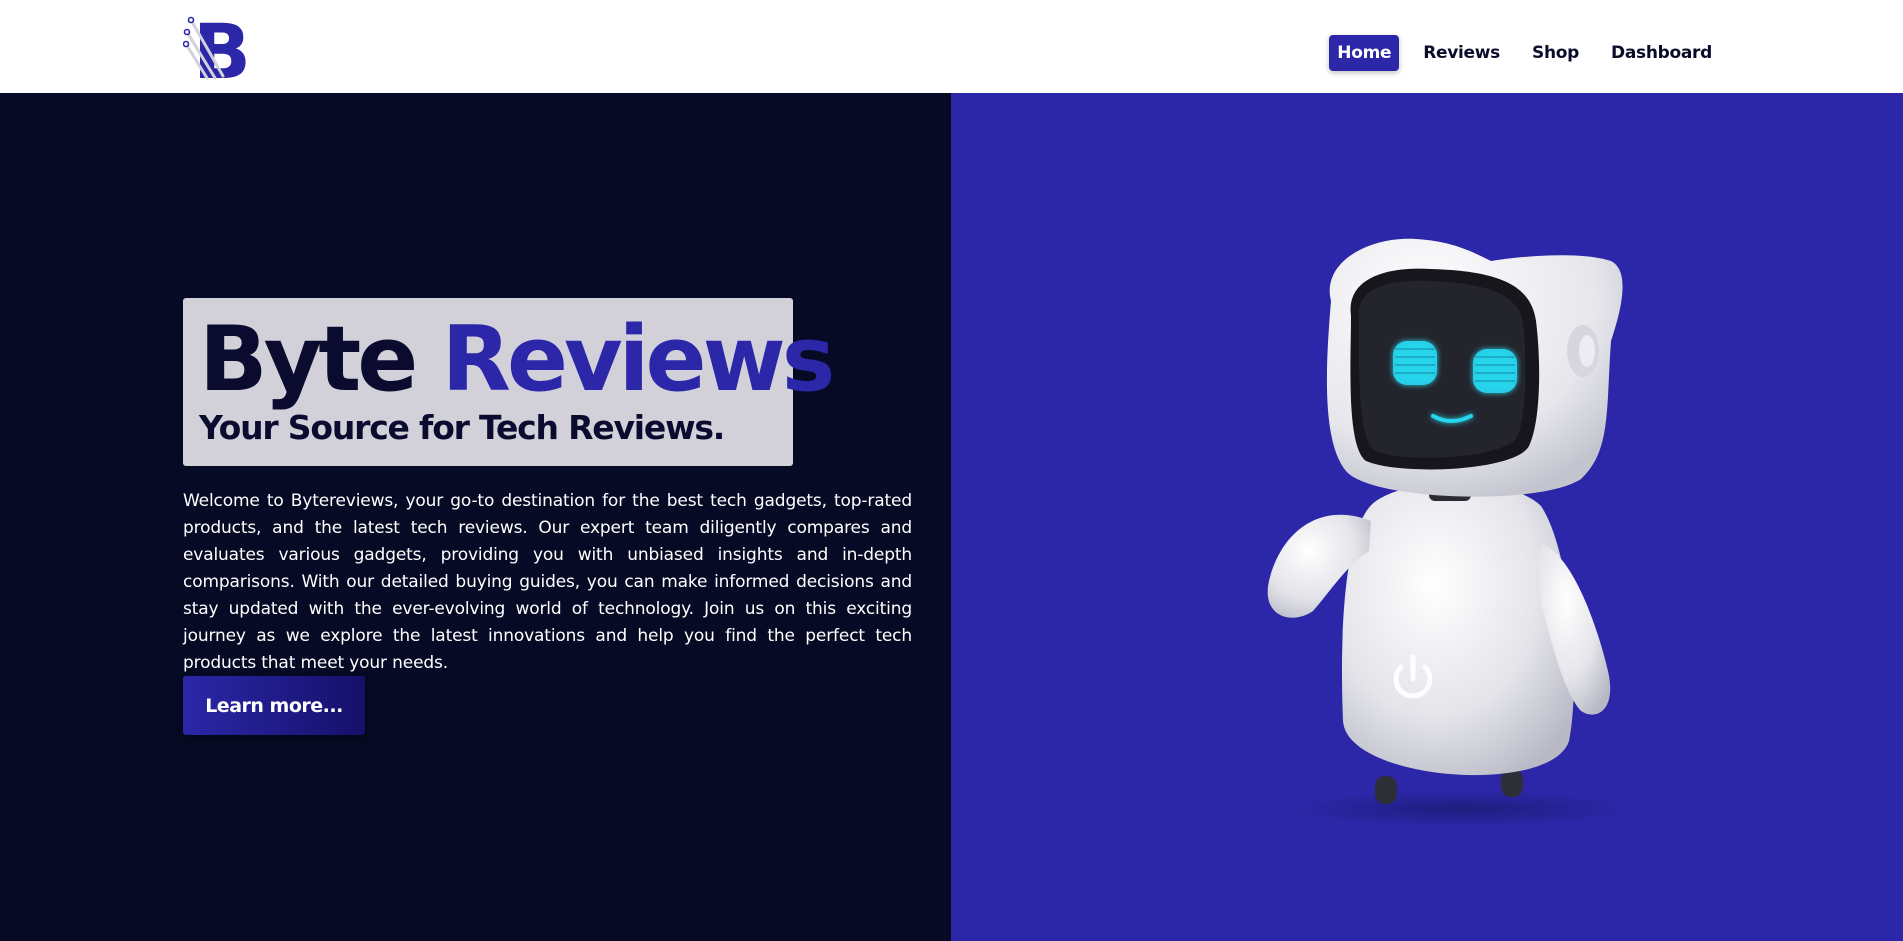 Image resolution: width=1903 pixels, height=941 pixels. What do you see at coordinates (1555, 53) in the screenshot?
I see `nav-shop: Shop` at bounding box center [1555, 53].